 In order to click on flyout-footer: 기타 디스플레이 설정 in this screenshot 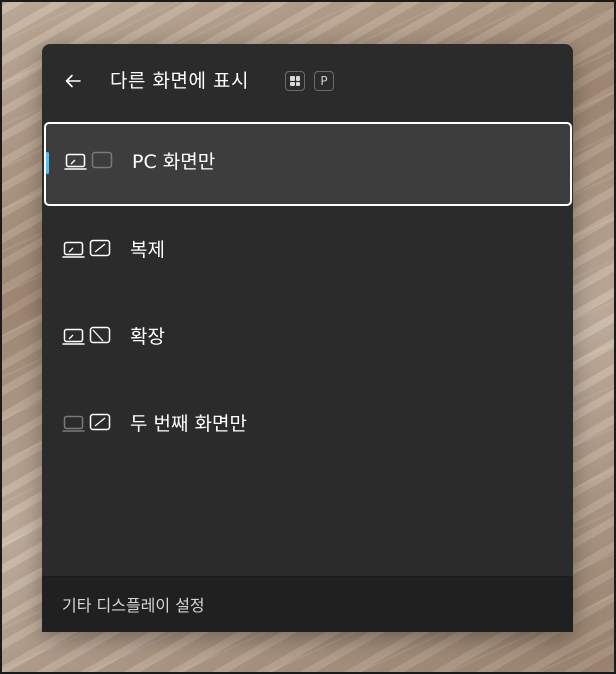, I will do `click(307, 604)`.